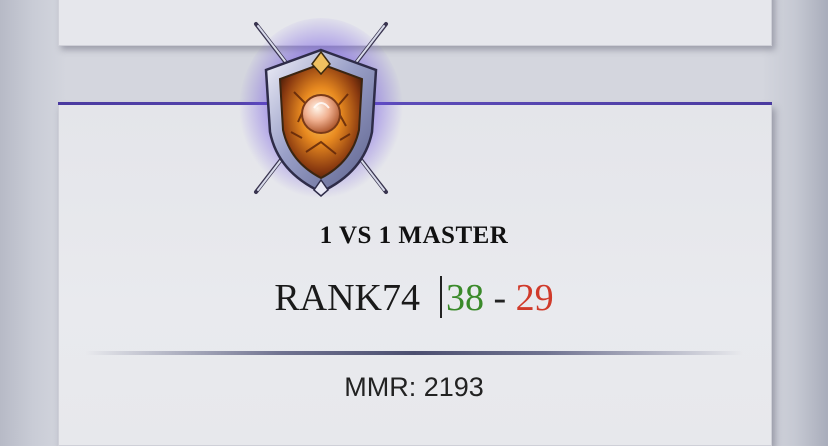  Describe the element at coordinates (414, 235) in the screenshot. I see `mode-title: 1 VS 1 MASTER` at that location.